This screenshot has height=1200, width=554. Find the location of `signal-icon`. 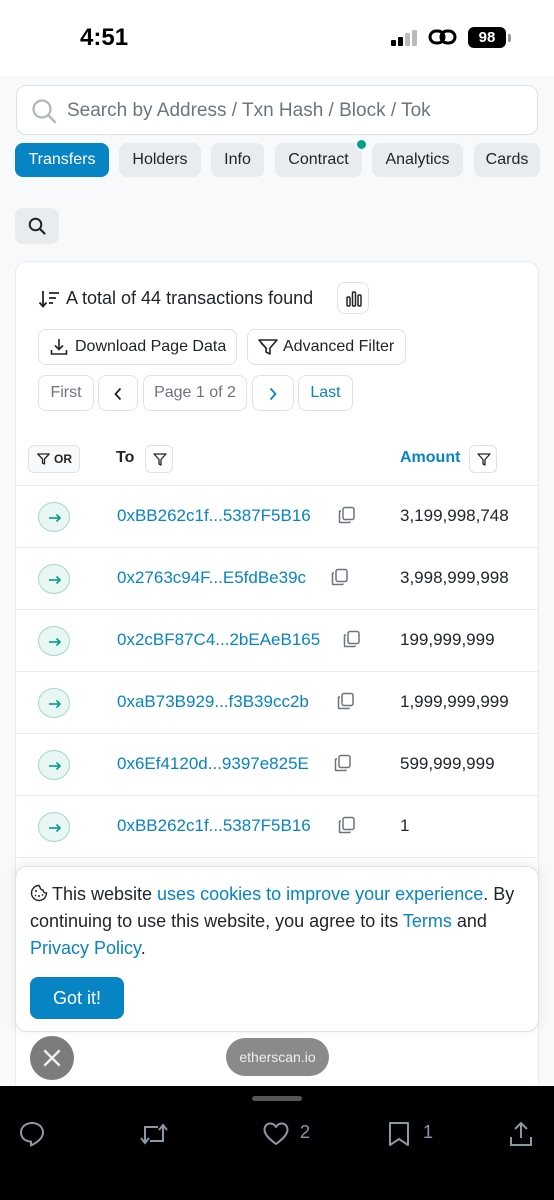

signal-icon is located at coordinates (405, 38).